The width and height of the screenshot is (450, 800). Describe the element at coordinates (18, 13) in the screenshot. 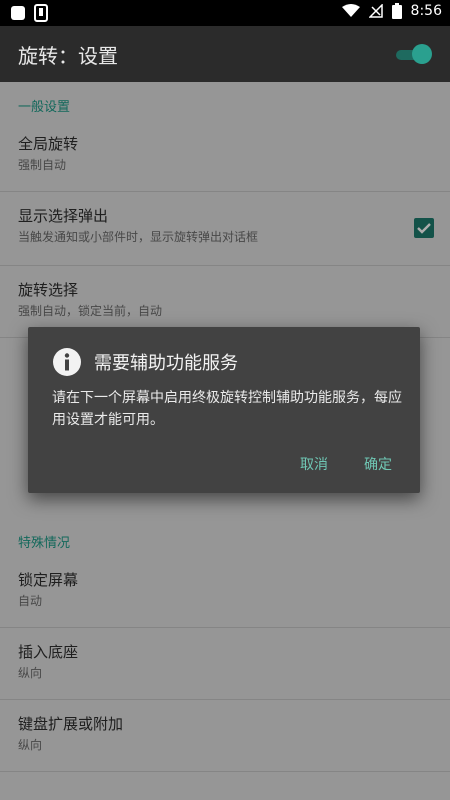

I see `notification-square-icon` at that location.